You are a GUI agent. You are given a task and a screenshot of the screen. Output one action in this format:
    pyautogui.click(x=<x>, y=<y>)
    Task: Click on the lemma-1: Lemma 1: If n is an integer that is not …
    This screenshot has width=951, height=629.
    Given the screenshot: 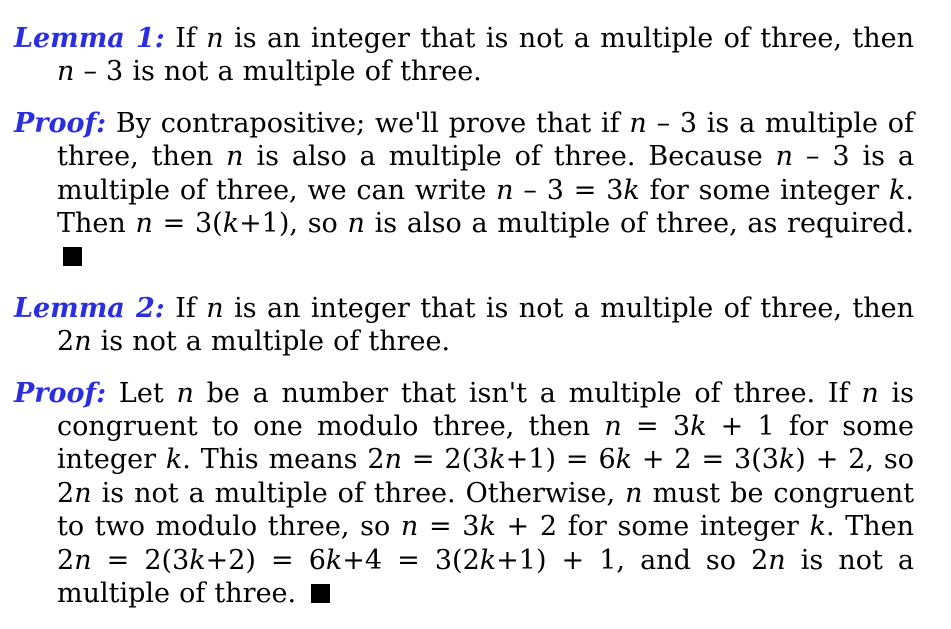 What is the action you would take?
    pyautogui.click(x=464, y=55)
    